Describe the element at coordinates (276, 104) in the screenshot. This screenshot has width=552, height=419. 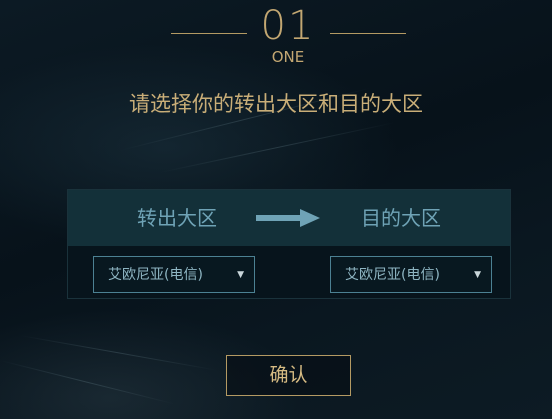
I see `instruction-text: 请选择你的转出大区和目的大区` at that location.